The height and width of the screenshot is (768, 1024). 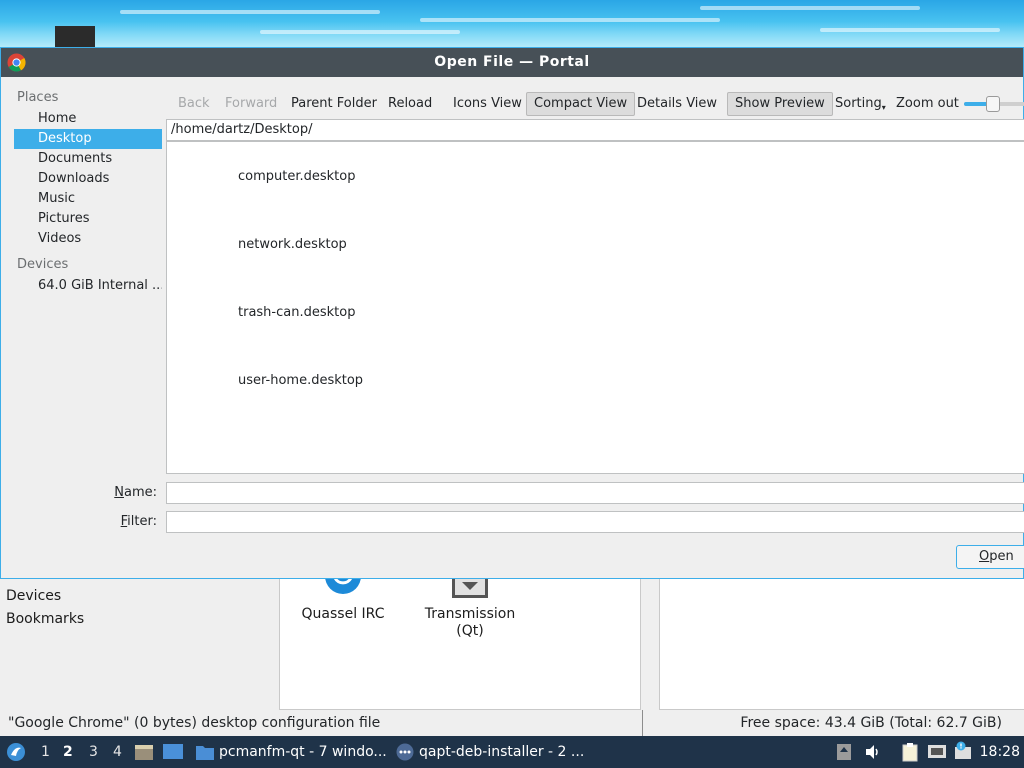 I want to click on installer-icon, so click(x=405, y=752).